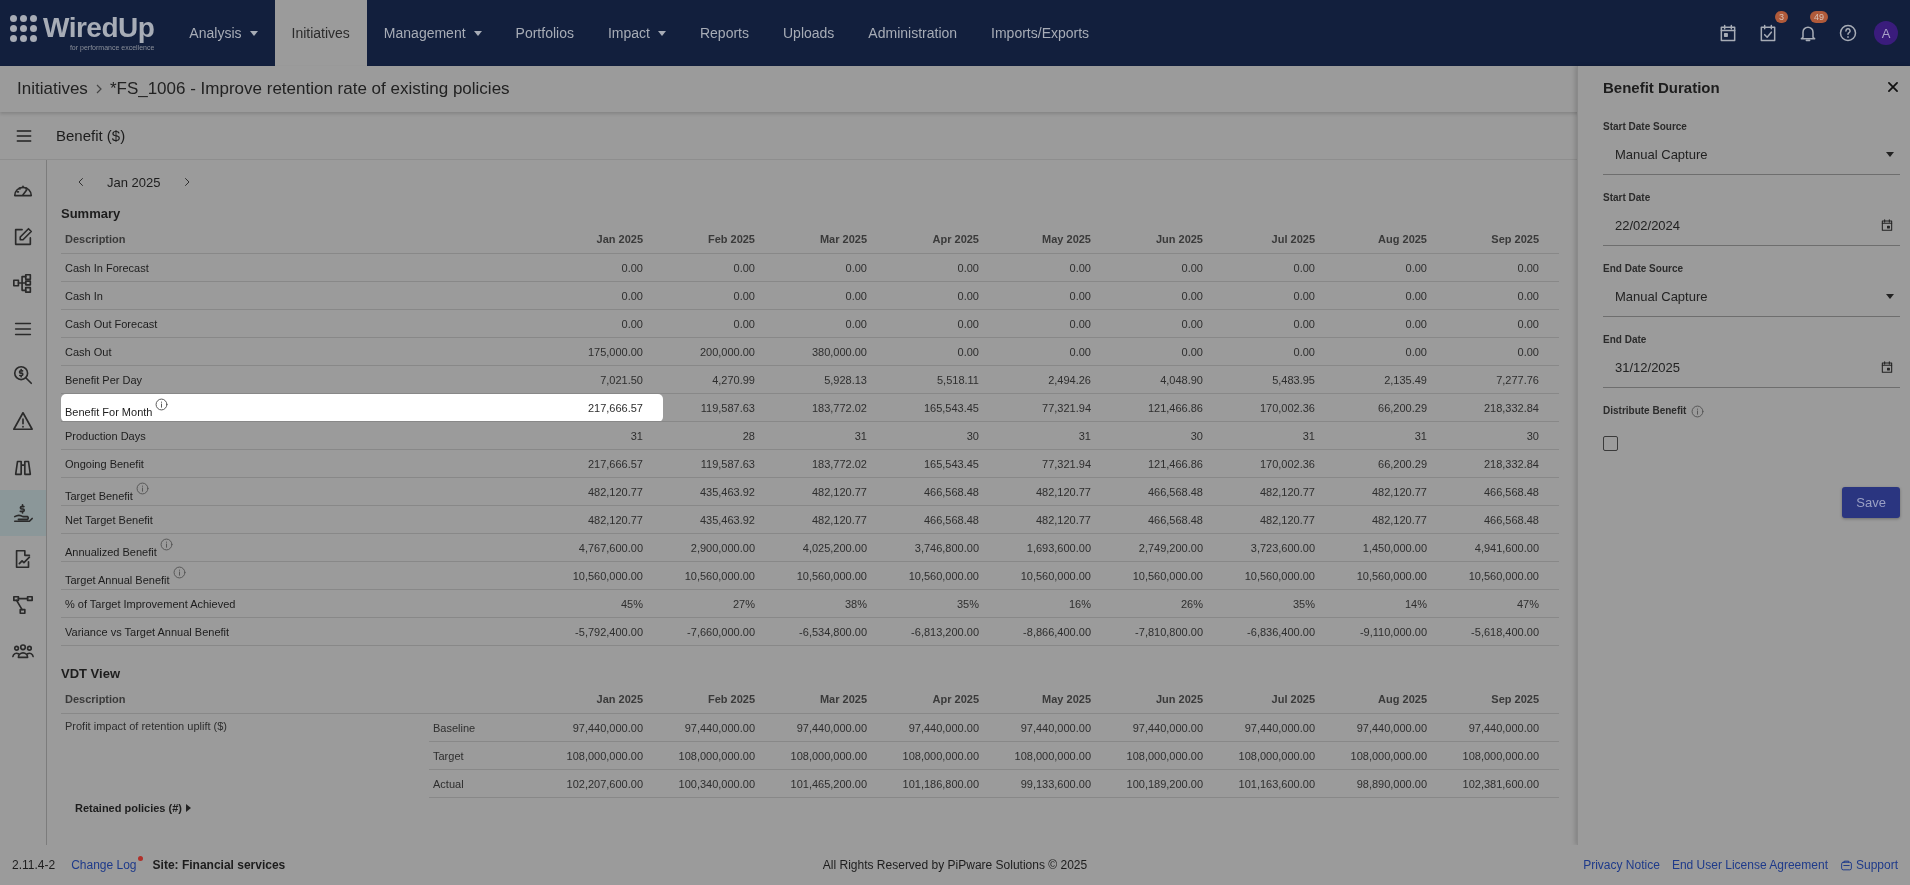 This screenshot has width=1910, height=885. What do you see at coordinates (831, 783) in the screenshot?
I see `table-cell: 101,465,200.00` at bounding box center [831, 783].